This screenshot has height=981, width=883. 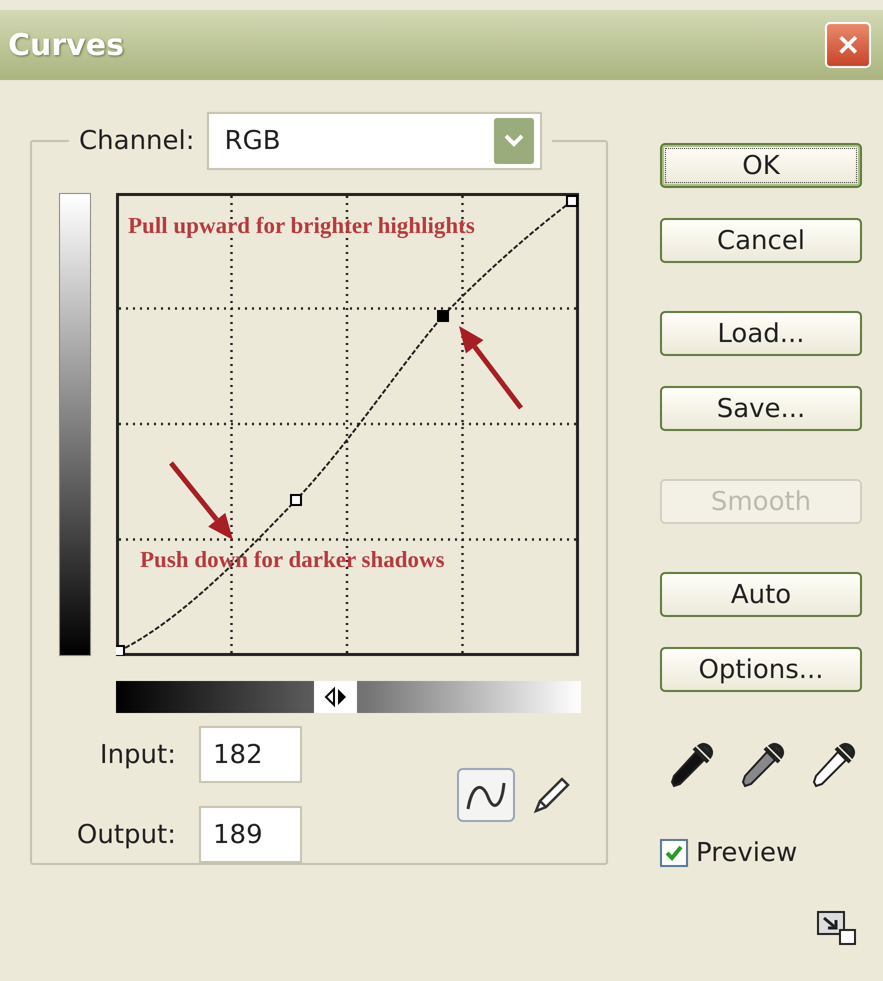 I want to click on chevron-icon, so click(x=514, y=141).